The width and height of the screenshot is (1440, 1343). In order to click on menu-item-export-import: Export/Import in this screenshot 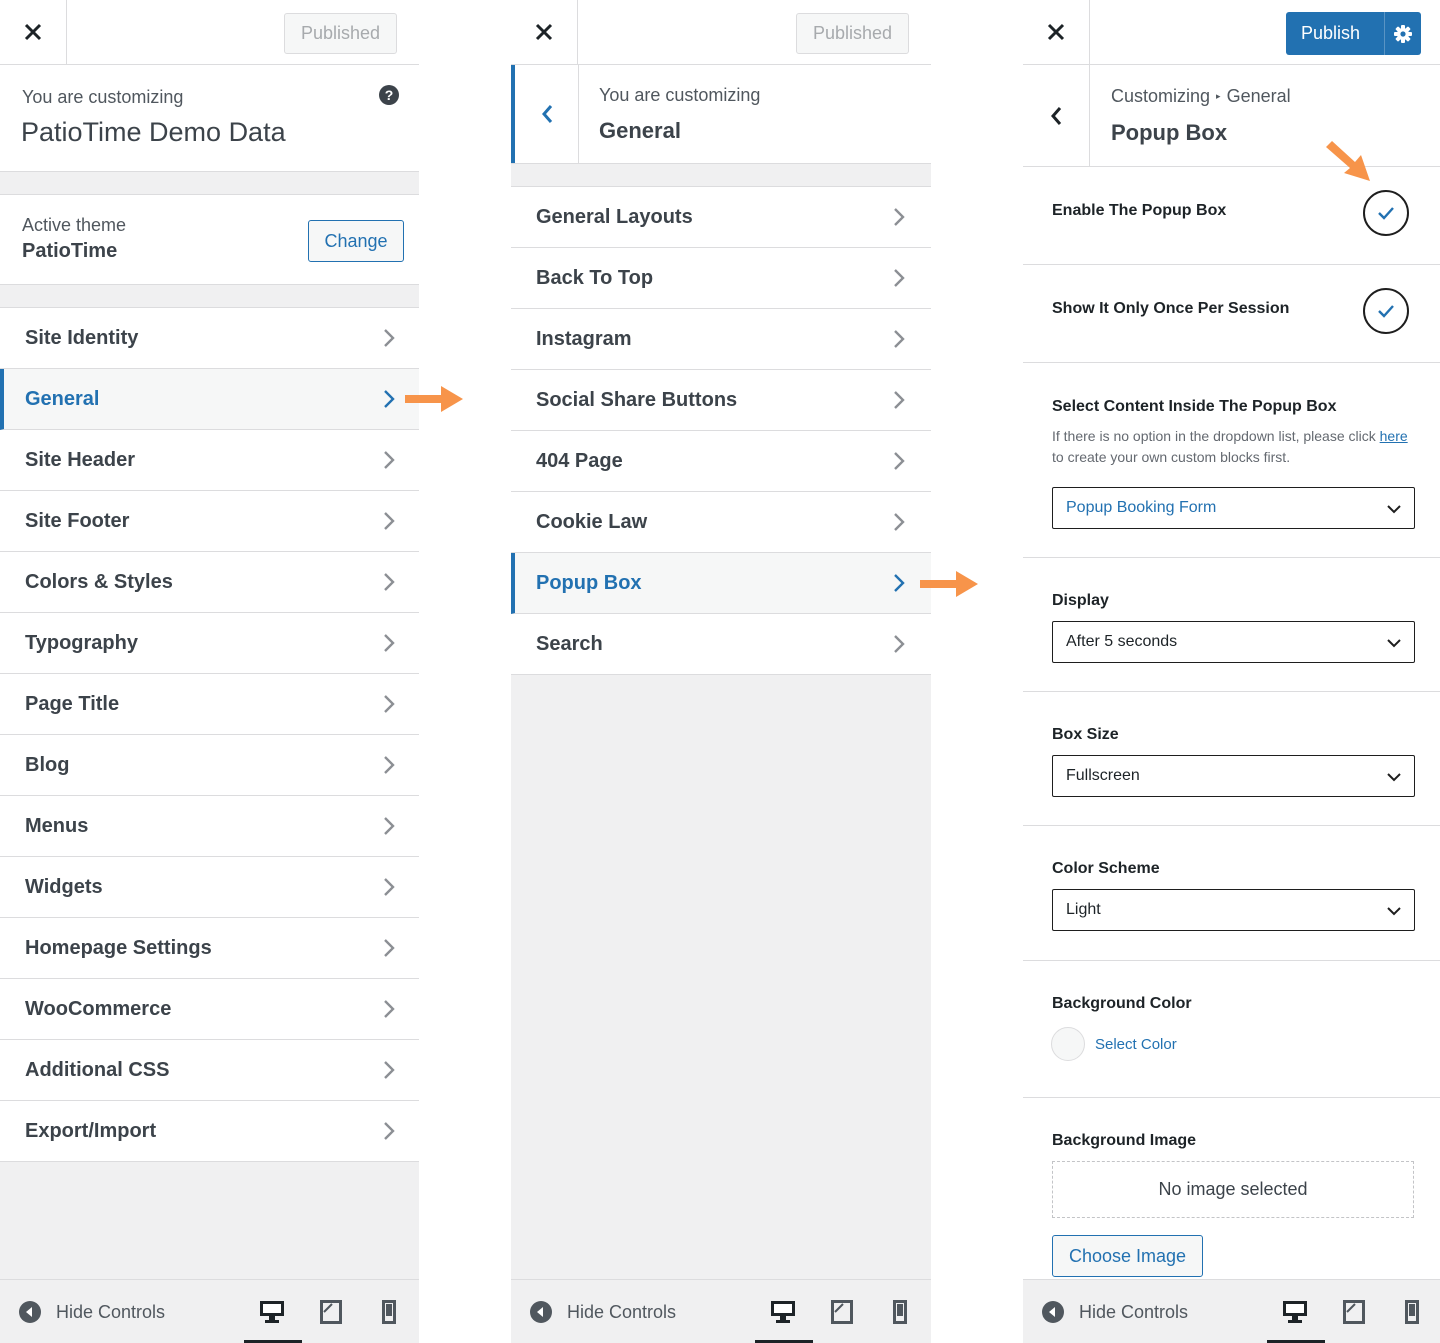, I will do `click(209, 1131)`.